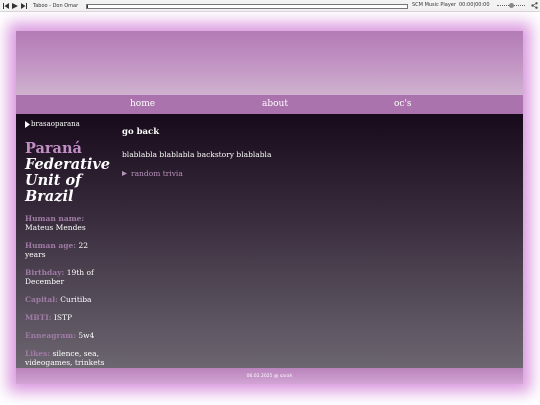  Describe the element at coordinates (63, 317) in the screenshot. I see `field-value: ISTP` at that location.